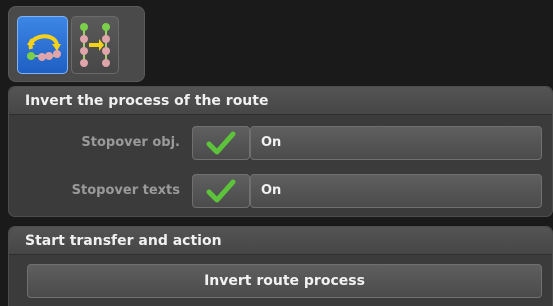  What do you see at coordinates (280, 101) in the screenshot?
I see `invert-route-panel-title: Invert the process of the route` at bounding box center [280, 101].